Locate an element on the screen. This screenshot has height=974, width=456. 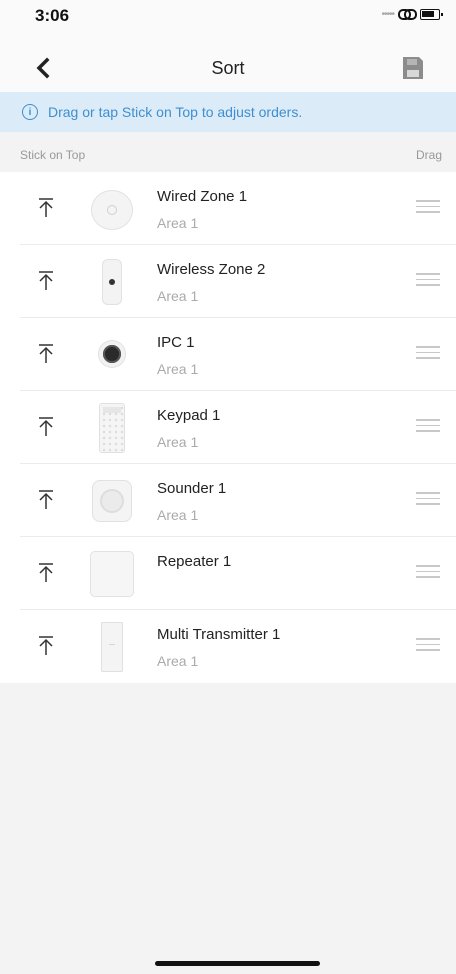
device-name: Repeater 1 is located at coordinates (194, 561).